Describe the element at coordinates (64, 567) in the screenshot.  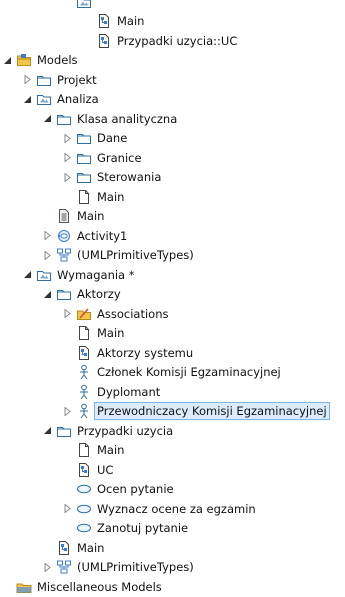
I see `primitive-types-icon` at that location.